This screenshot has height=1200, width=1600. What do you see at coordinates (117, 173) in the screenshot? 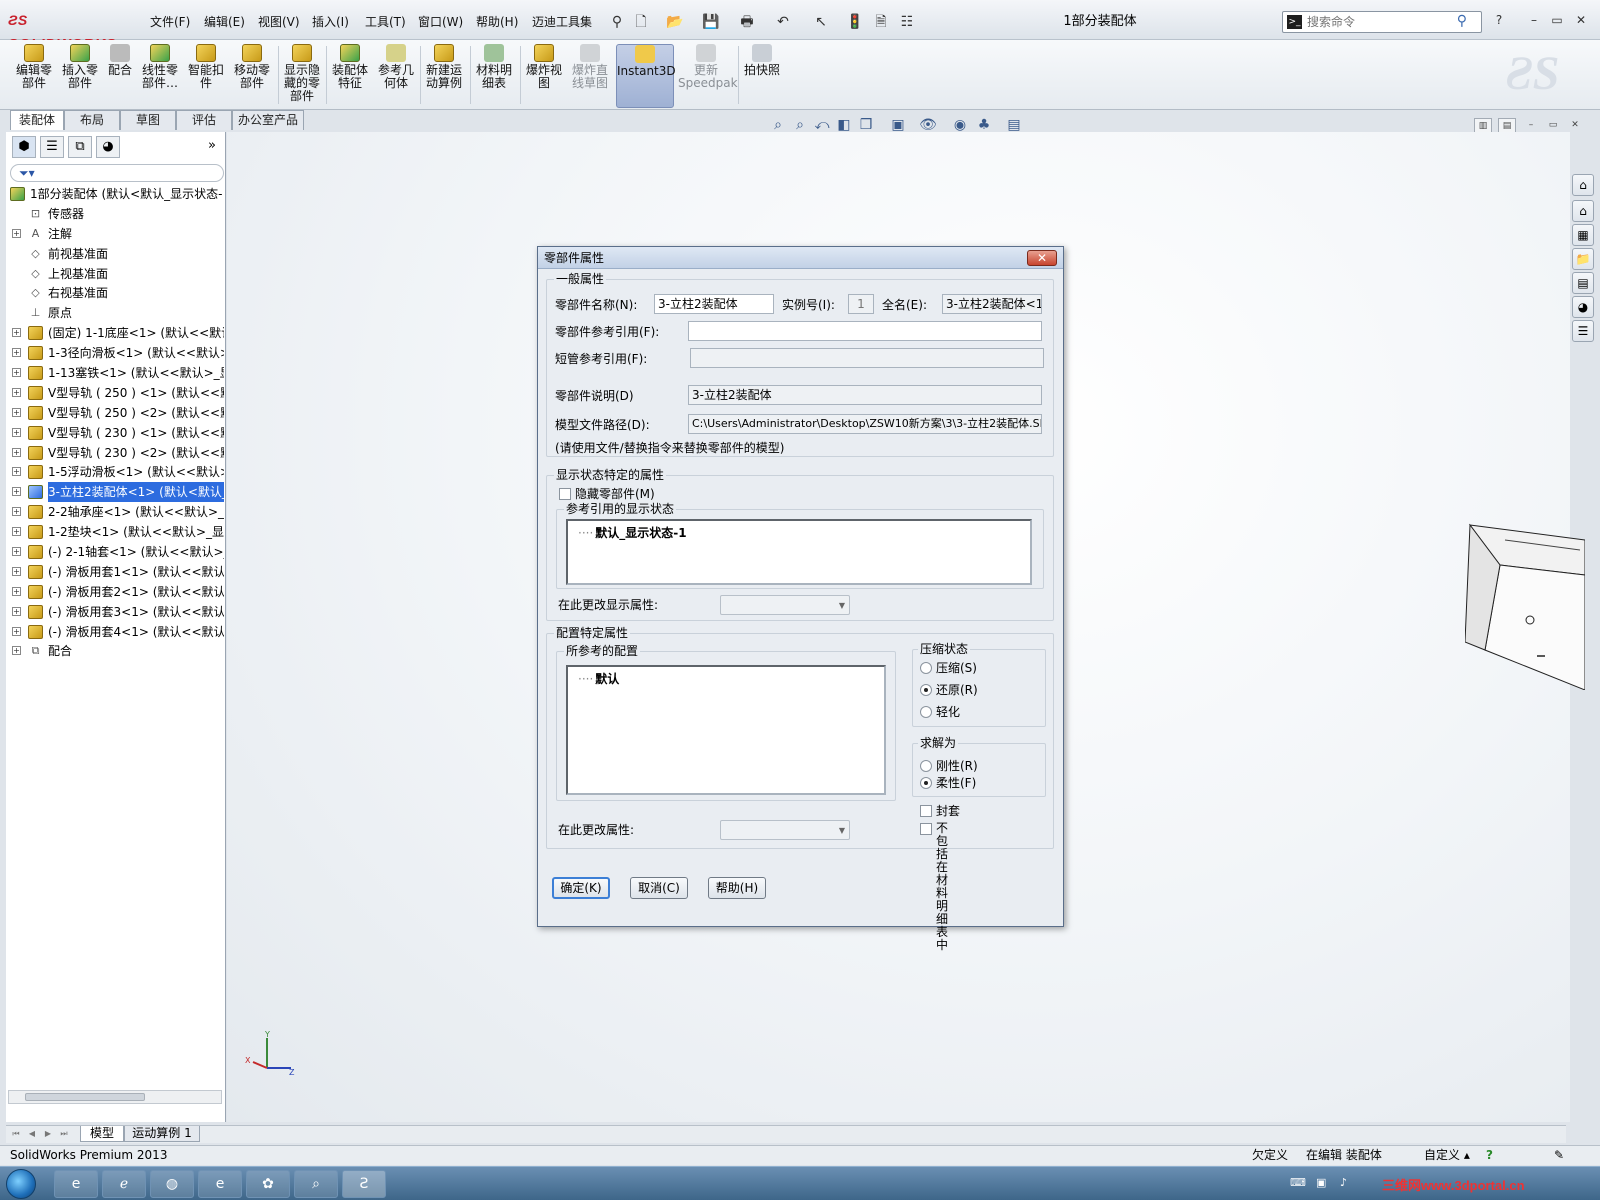
I see `tree-filter: ⏷▾` at bounding box center [117, 173].